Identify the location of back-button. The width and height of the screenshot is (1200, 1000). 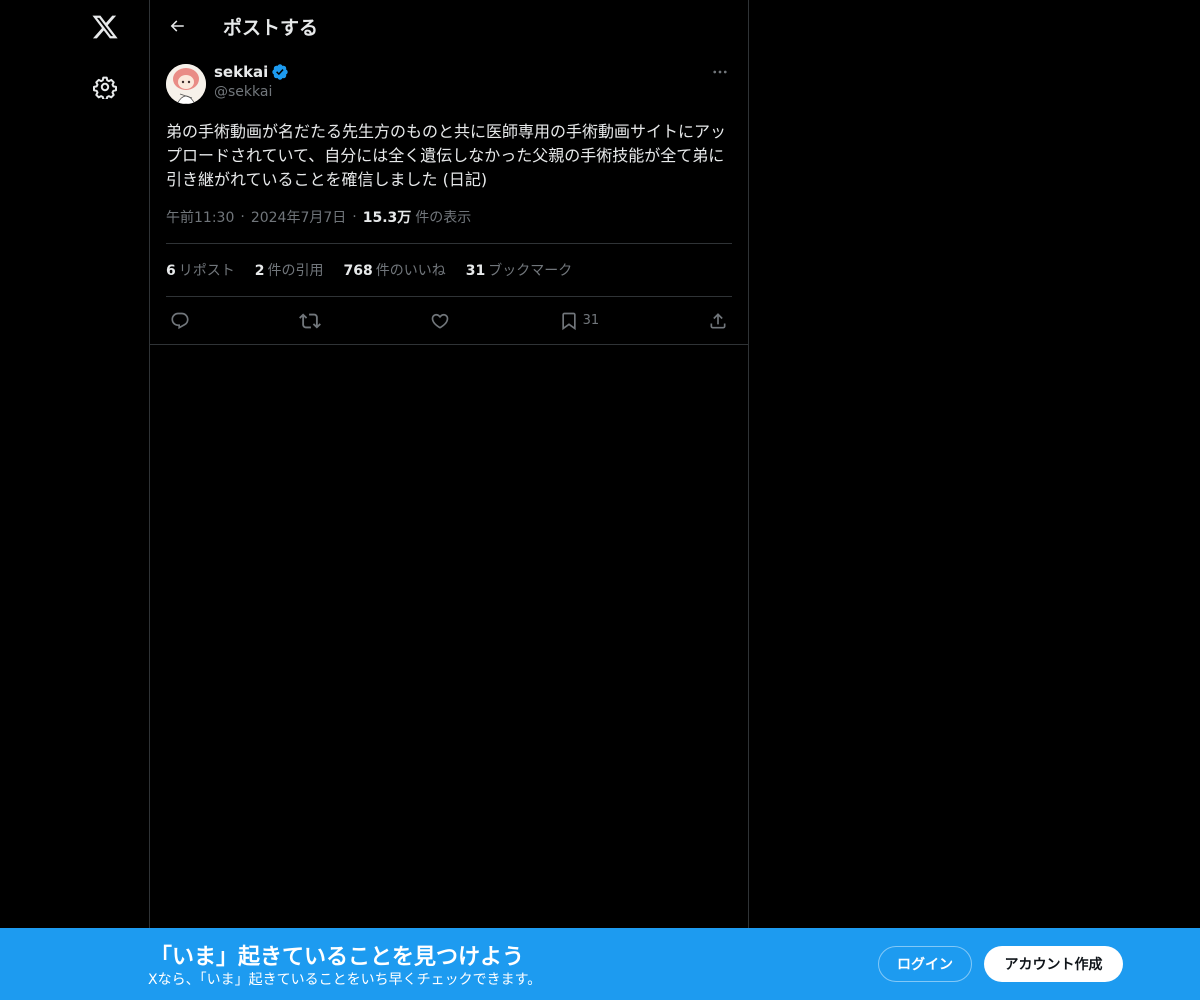
(177, 26).